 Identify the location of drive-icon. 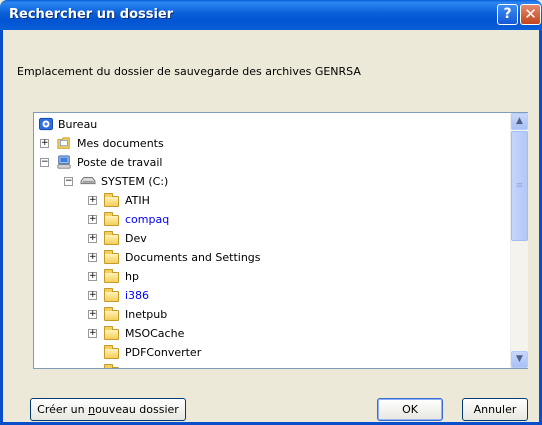
(88, 181).